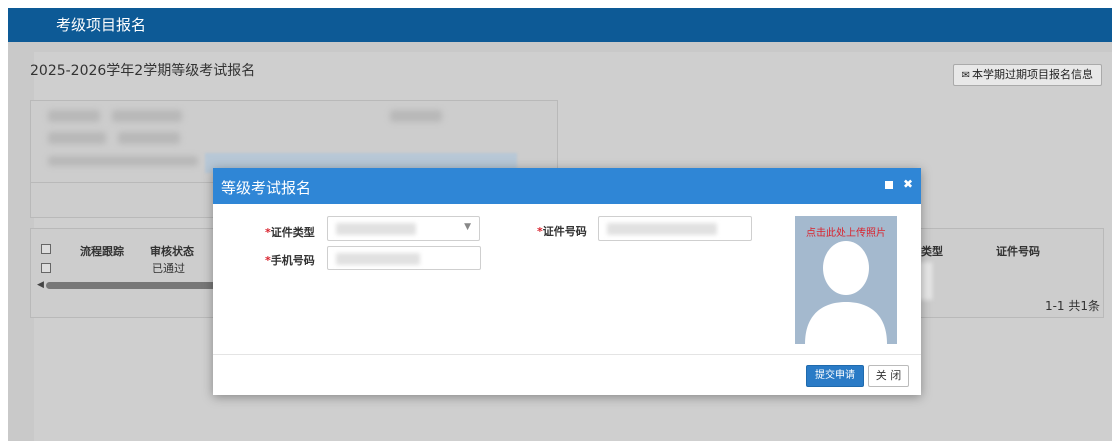  I want to click on horizontal-scrollbar, so click(131, 285).